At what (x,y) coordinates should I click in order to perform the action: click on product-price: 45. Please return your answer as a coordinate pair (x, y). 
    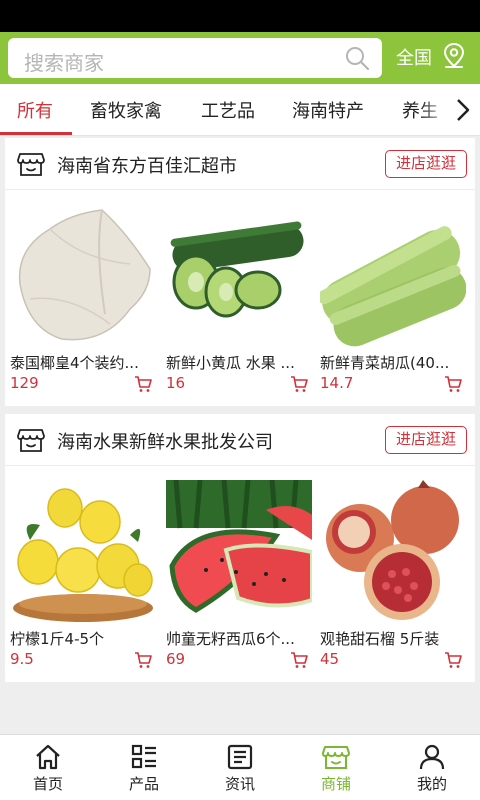
    Looking at the image, I should click on (330, 659).